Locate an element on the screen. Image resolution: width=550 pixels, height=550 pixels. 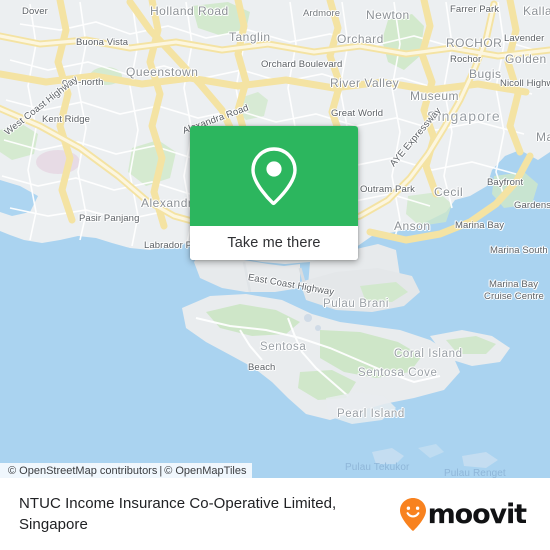
take-me-there-label: Take me there is located at coordinates (274, 243).